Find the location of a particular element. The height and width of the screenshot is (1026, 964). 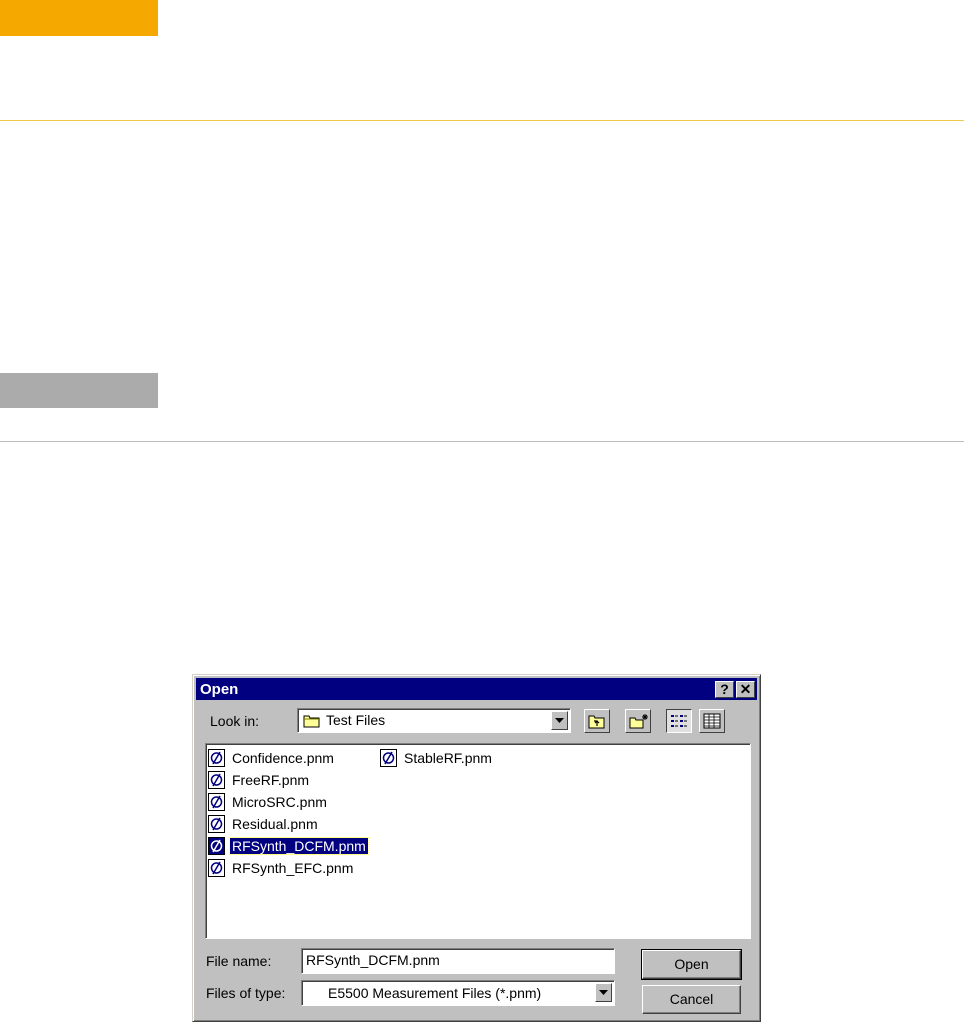

details-view-button is located at coordinates (712, 721).